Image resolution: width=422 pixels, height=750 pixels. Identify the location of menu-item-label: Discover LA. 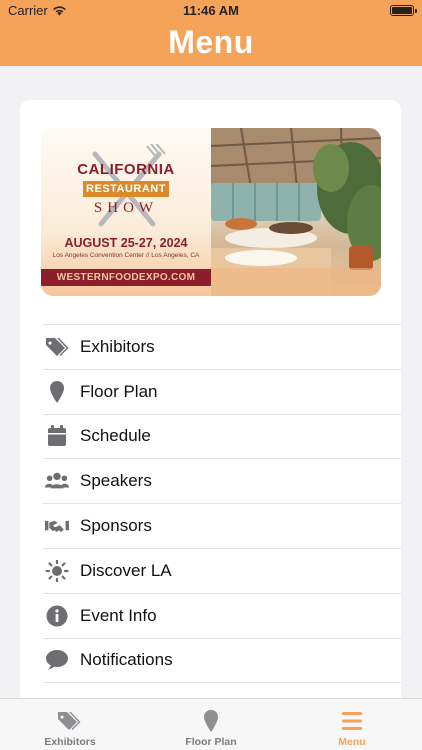
(126, 570).